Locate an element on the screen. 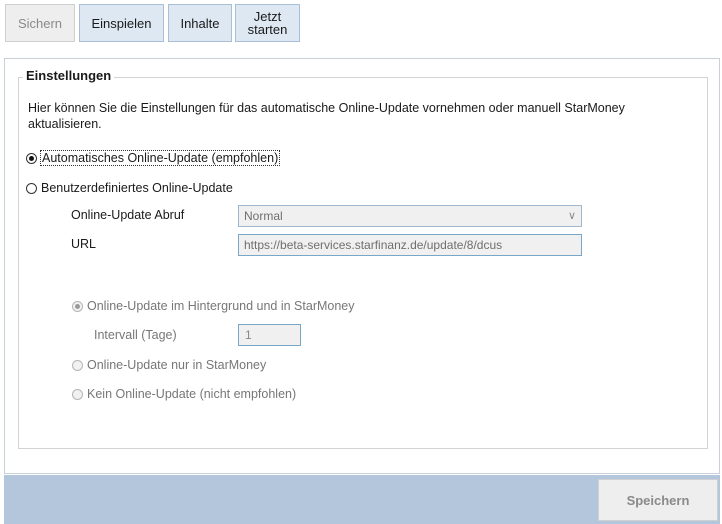 Image resolution: width=722 pixels, height=524 pixels. inhalte-button: Inhalte is located at coordinates (200, 23).